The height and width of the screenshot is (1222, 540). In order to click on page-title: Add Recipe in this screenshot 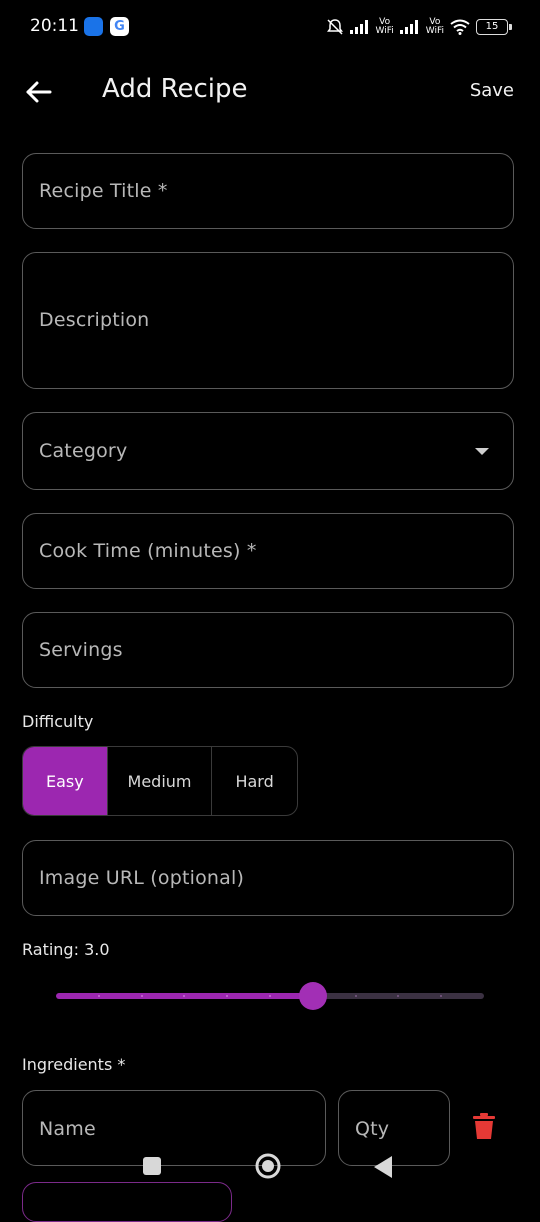, I will do `click(175, 89)`.